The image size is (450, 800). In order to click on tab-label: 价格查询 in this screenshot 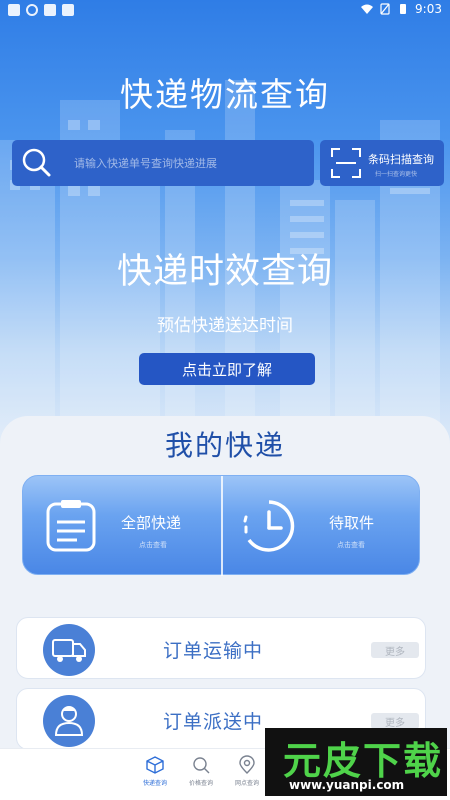, I will do `click(200, 783)`.